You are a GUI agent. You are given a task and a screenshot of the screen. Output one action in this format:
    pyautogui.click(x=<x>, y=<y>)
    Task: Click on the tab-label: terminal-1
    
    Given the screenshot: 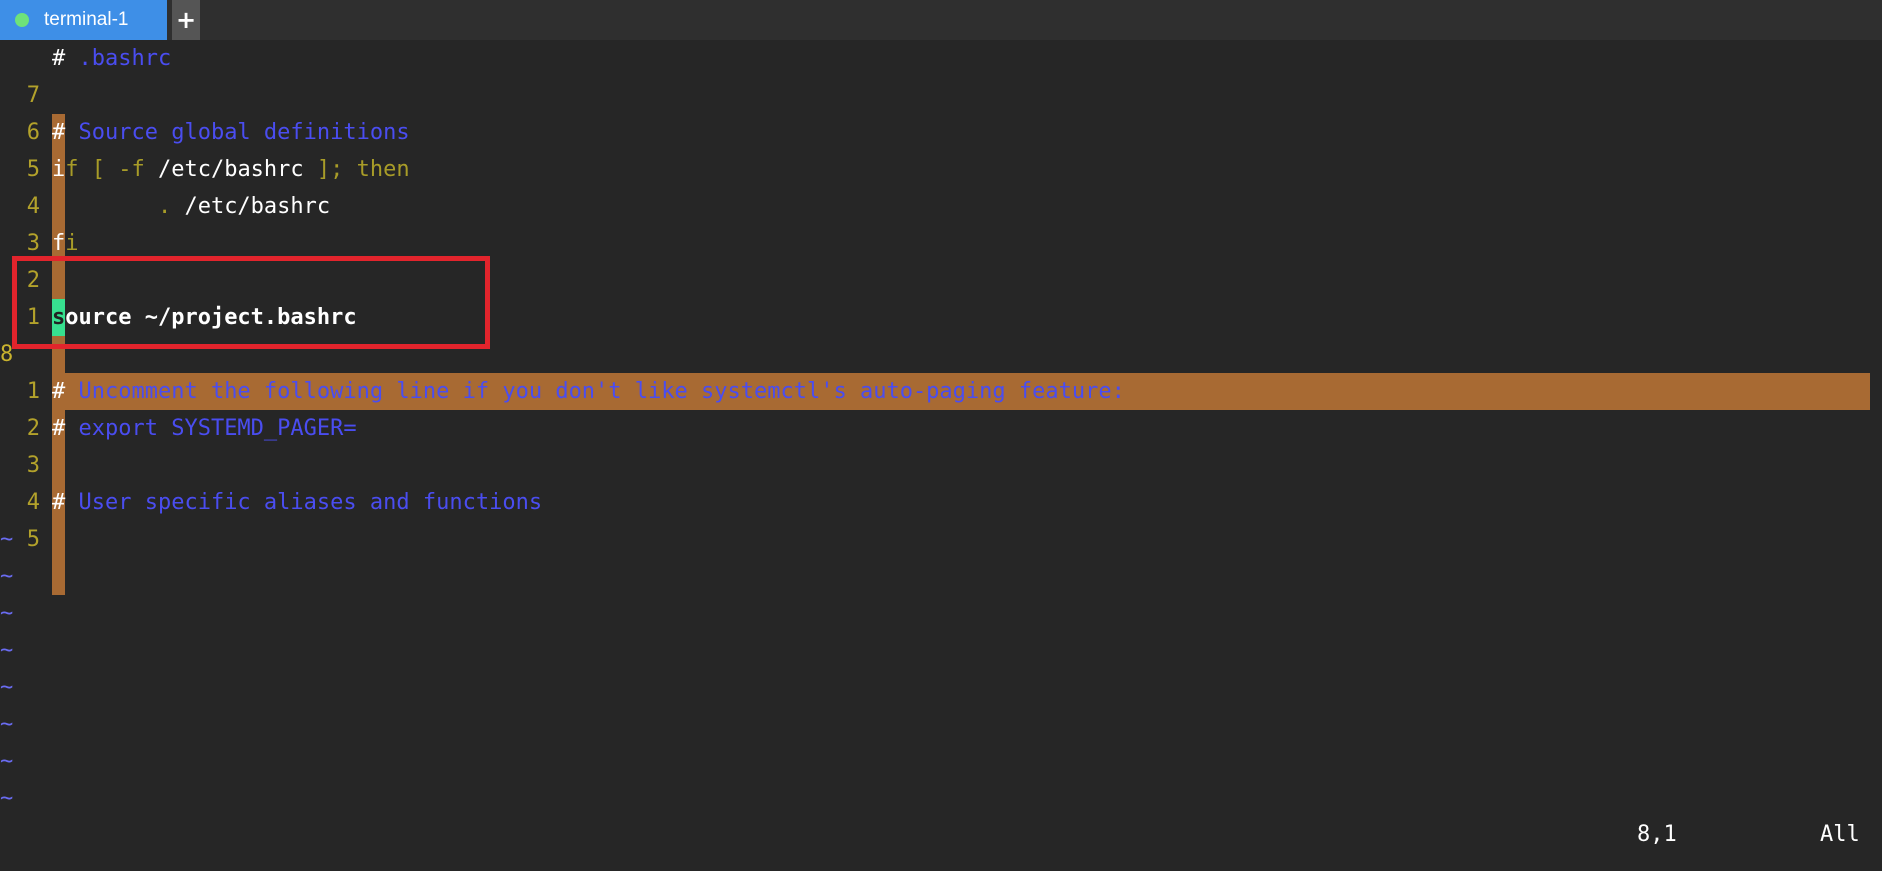 What is the action you would take?
    pyautogui.click(x=86, y=19)
    